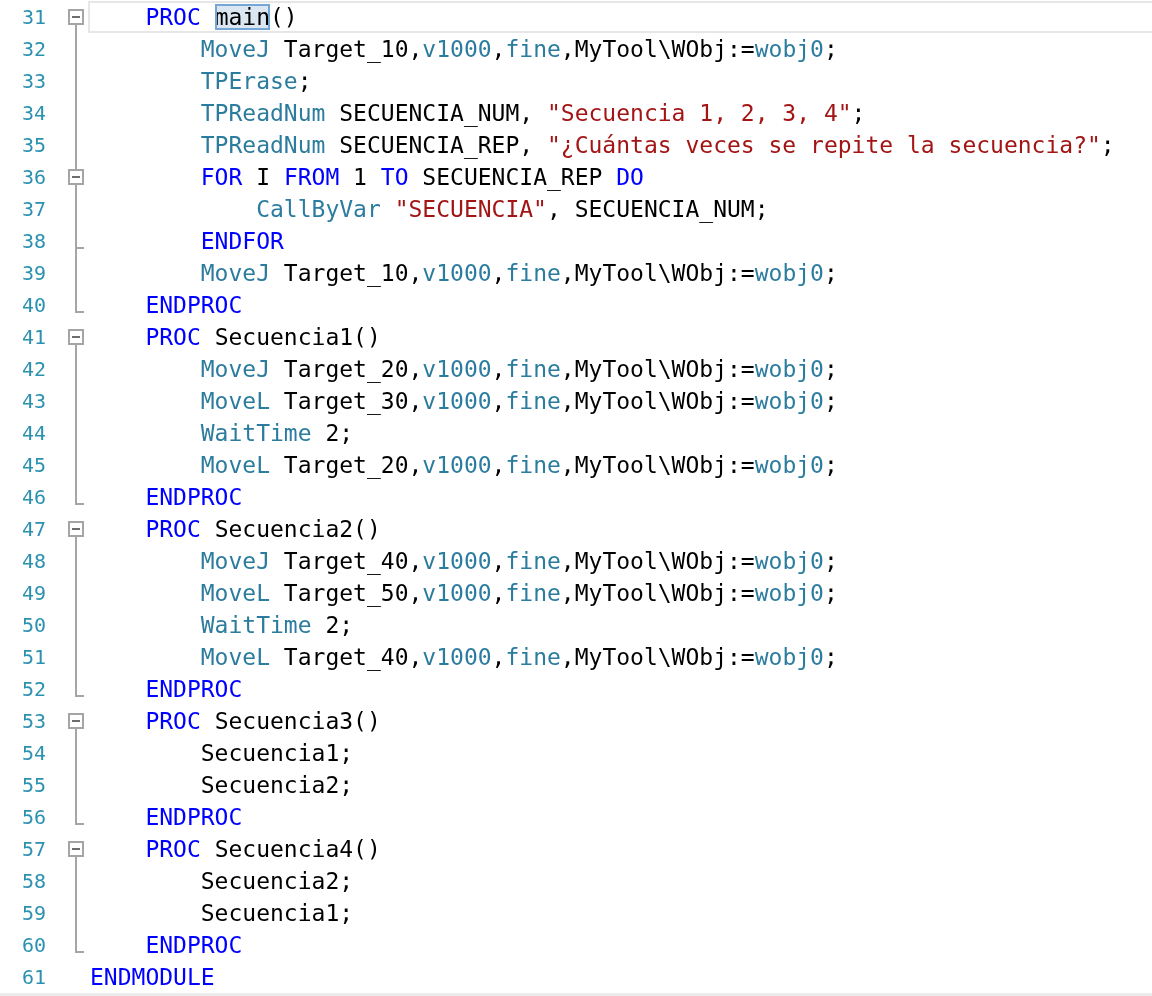 Image resolution: width=1152 pixels, height=996 pixels. I want to click on code-line: MoveJ Target_20,v1000,fine,MyTool\WObj:=wobj0;, so click(519, 370).